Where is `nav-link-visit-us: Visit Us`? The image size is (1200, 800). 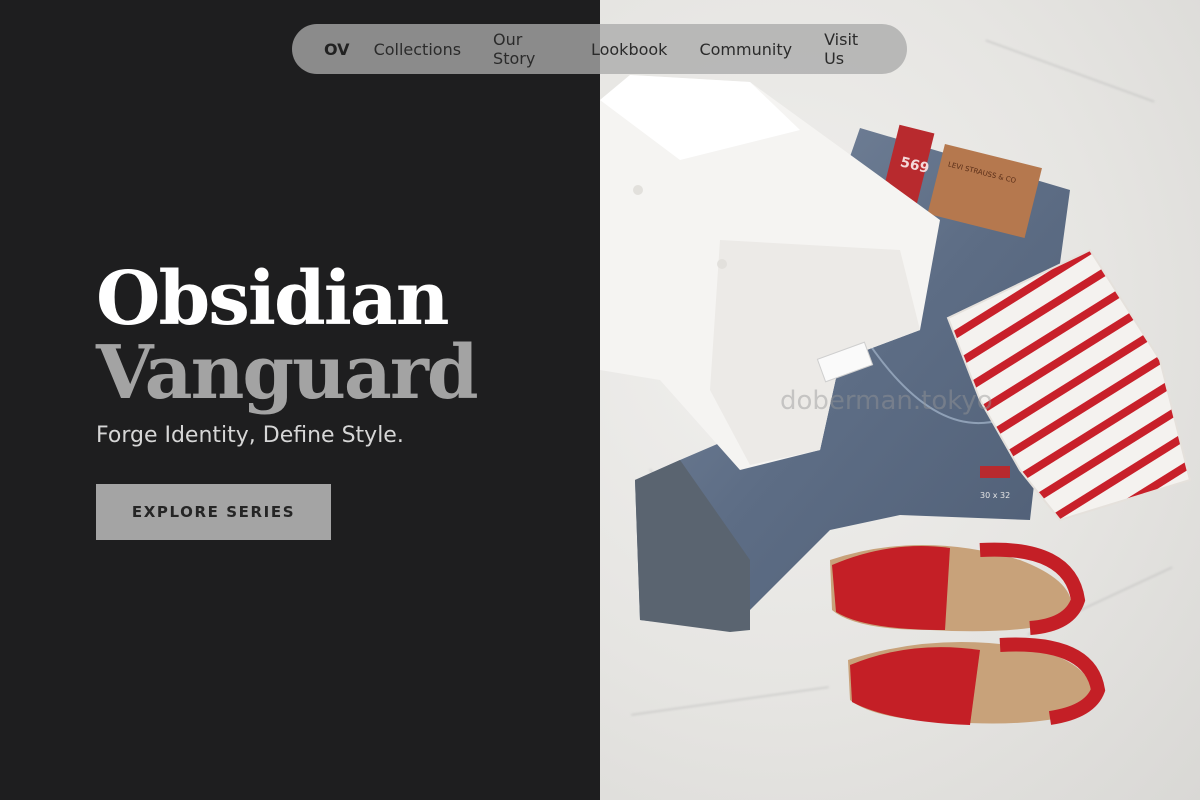 nav-link-visit-us: Visit Us is located at coordinates (849, 49).